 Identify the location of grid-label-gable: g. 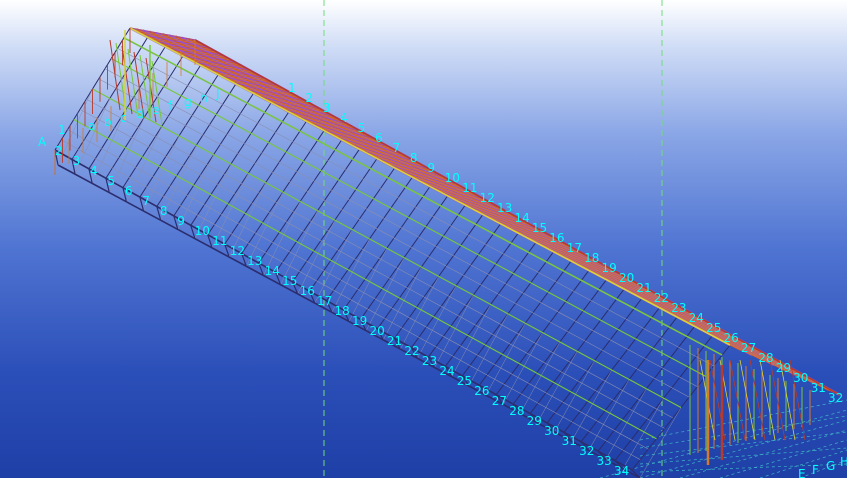
(188, 102).